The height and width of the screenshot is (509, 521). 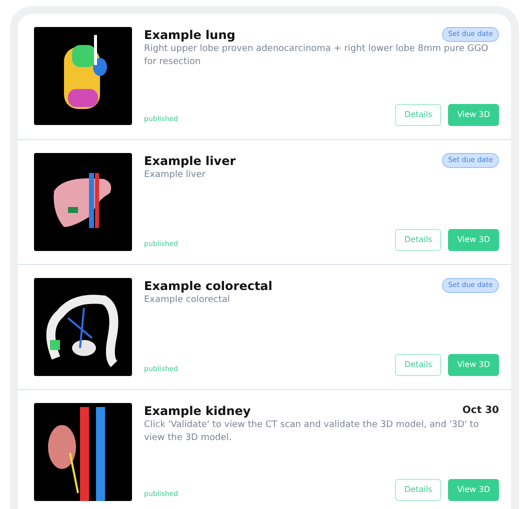 I want to click on case-title: Example liver, so click(x=190, y=161).